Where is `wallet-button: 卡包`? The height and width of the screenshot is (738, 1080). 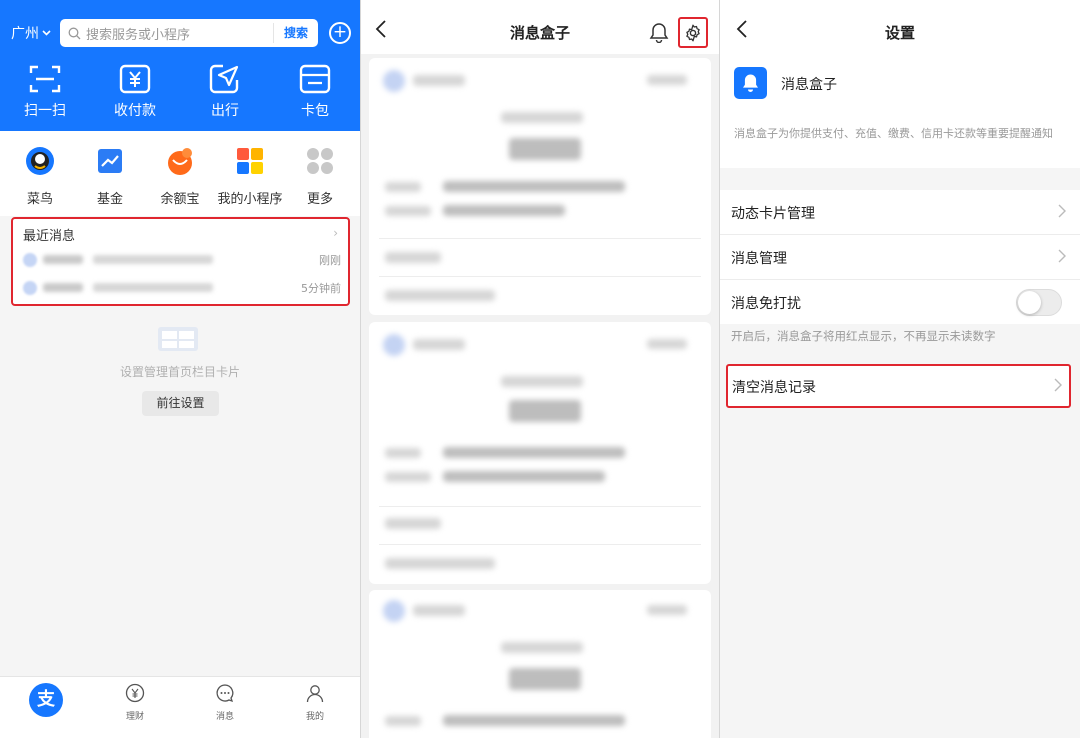 wallet-button: 卡包 is located at coordinates (315, 92).